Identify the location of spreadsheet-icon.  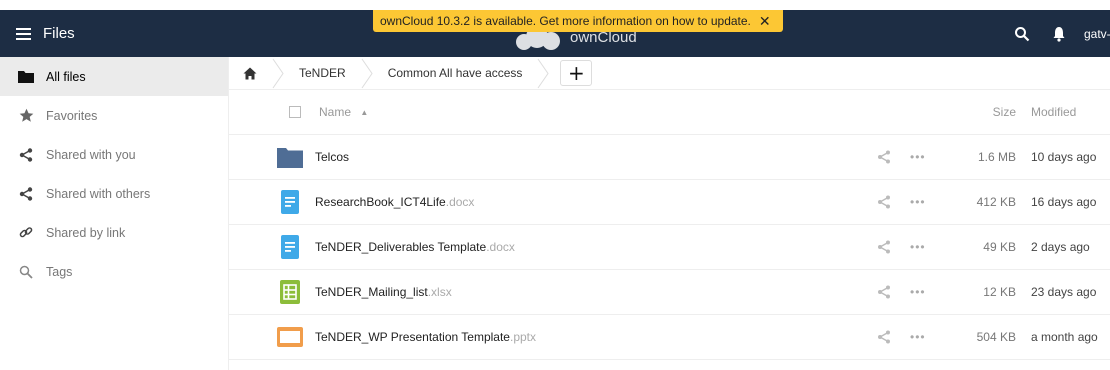
(290, 292).